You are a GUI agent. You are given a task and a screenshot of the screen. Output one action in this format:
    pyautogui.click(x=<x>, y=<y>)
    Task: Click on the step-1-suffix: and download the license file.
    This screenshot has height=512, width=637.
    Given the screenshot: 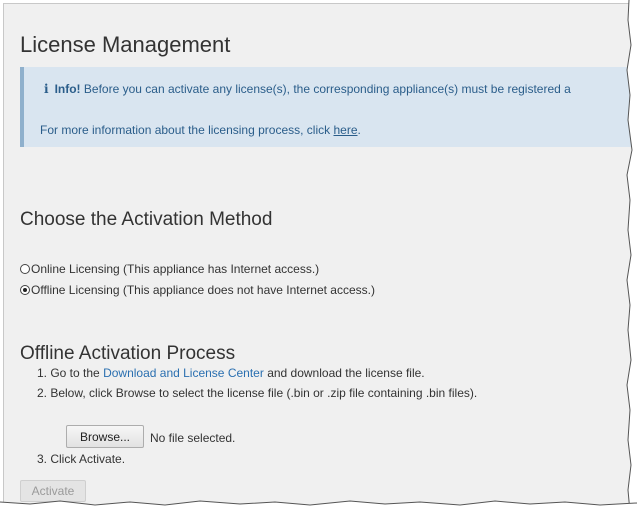 What is the action you would take?
    pyautogui.click(x=346, y=373)
    